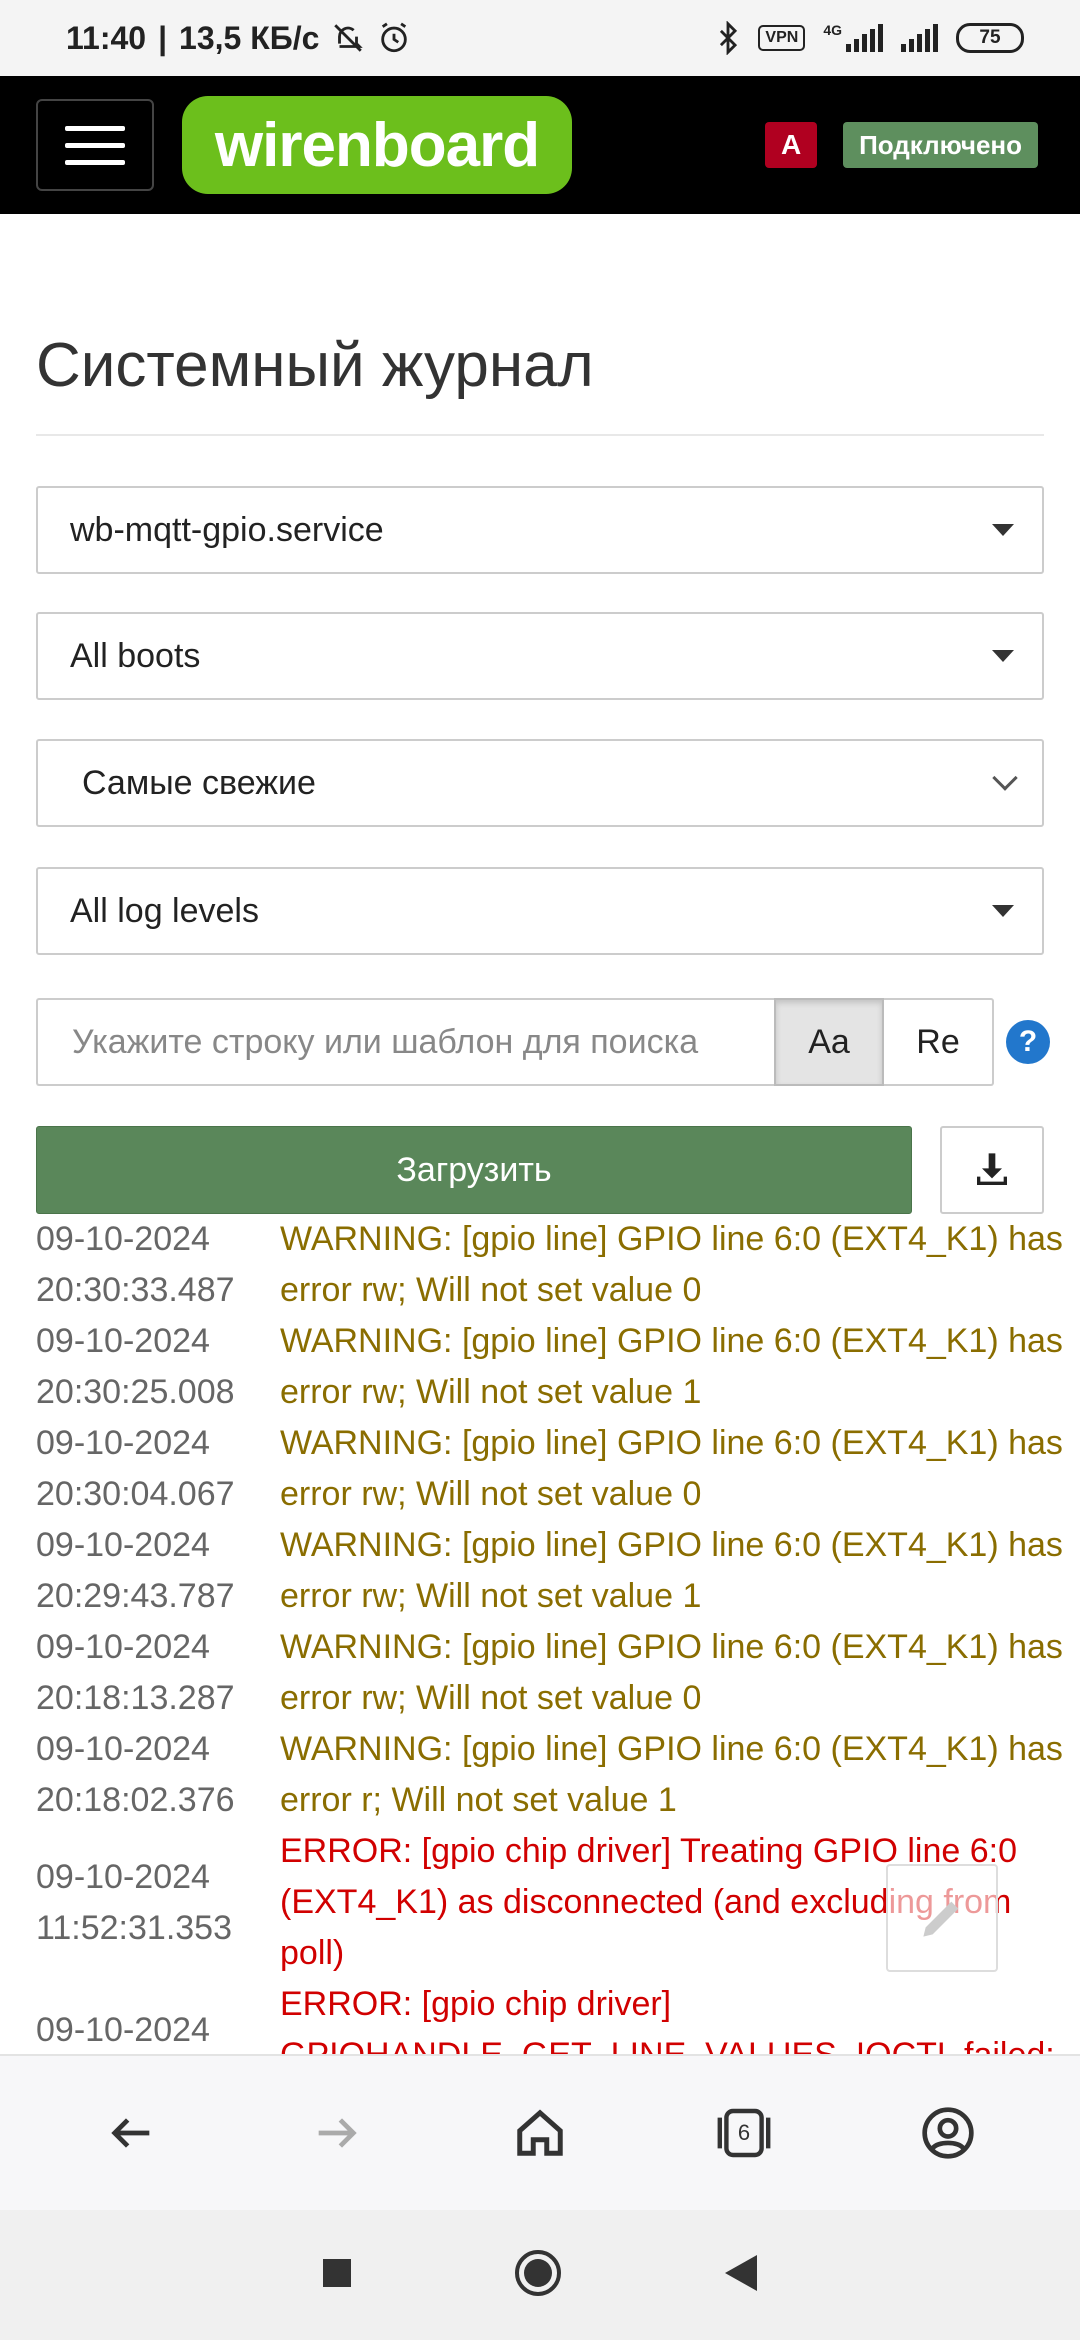 Image resolution: width=1080 pixels, height=2340 pixels. I want to click on order-select-value: Самые свежие, so click(199, 782).